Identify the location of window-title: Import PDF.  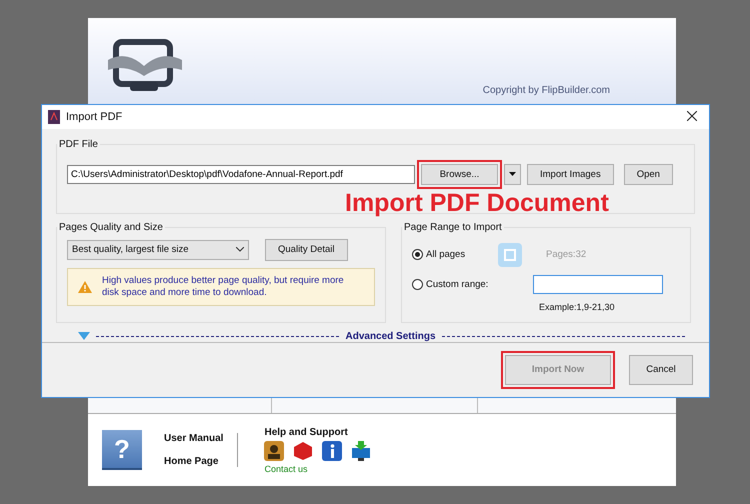
(95, 116).